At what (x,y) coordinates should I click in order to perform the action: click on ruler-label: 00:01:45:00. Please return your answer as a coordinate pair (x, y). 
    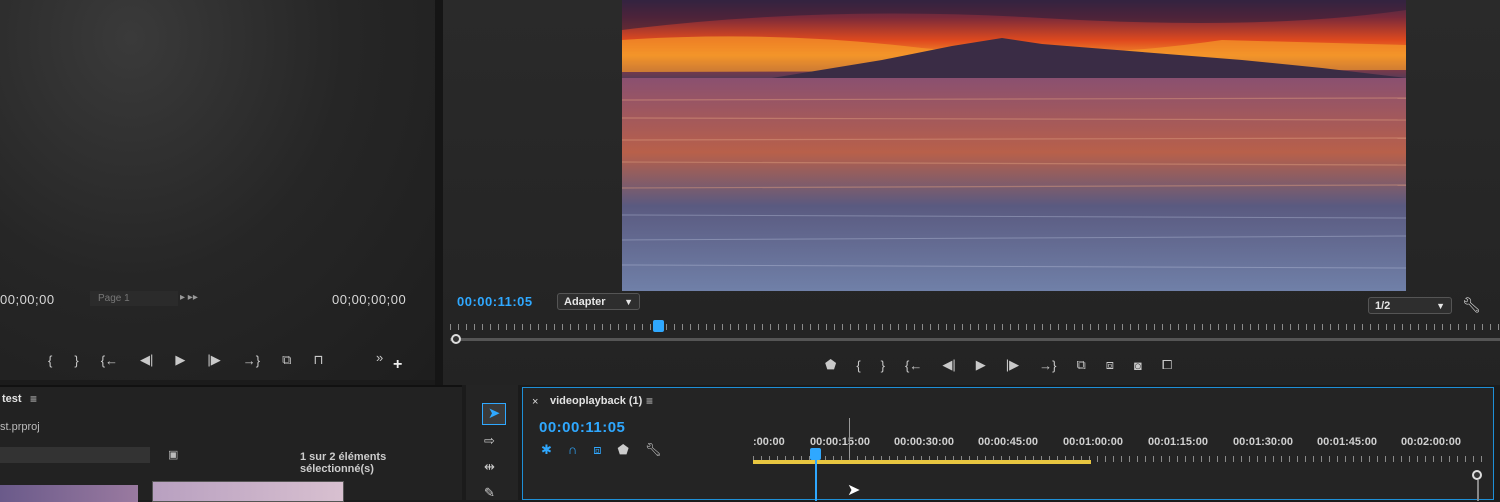
    Looking at the image, I should click on (1347, 442).